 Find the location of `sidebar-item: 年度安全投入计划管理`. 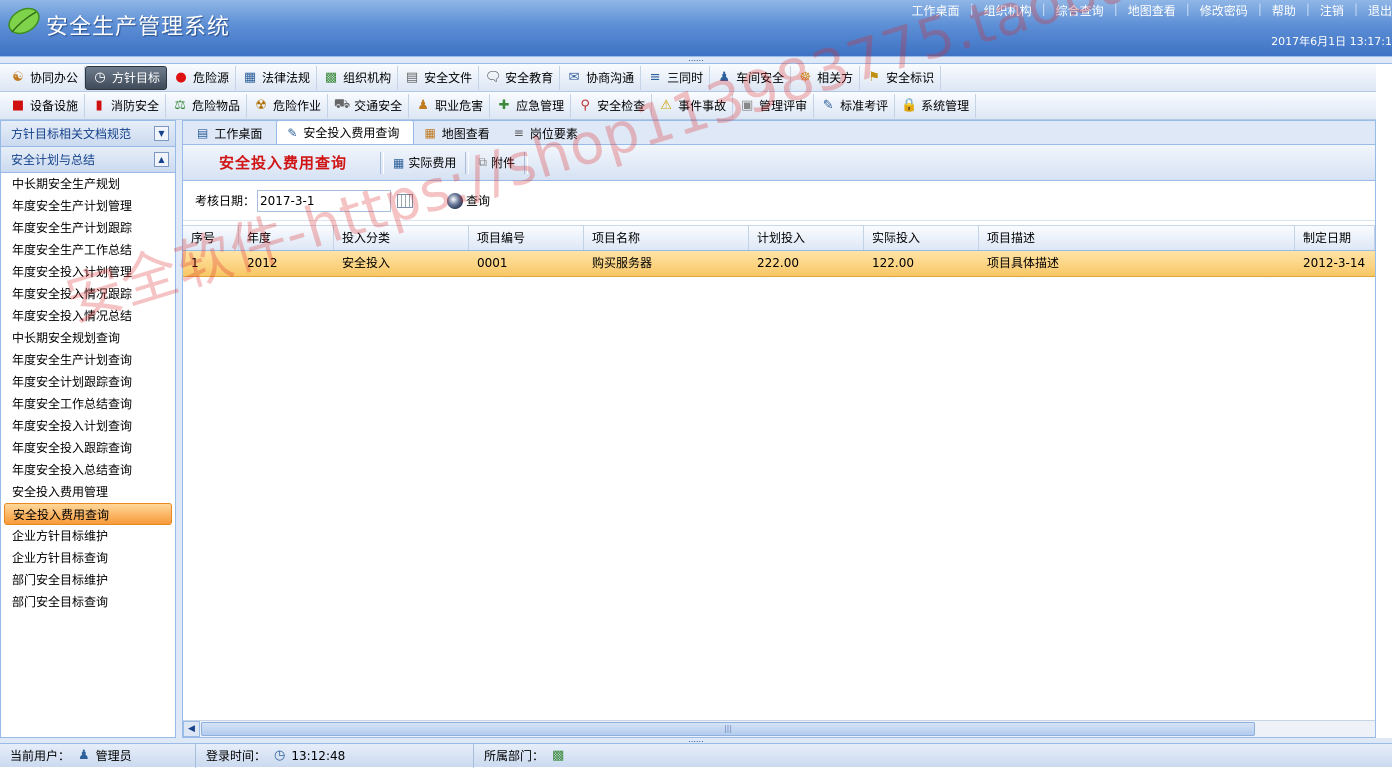

sidebar-item: 年度安全投入计划管理 is located at coordinates (88, 272).